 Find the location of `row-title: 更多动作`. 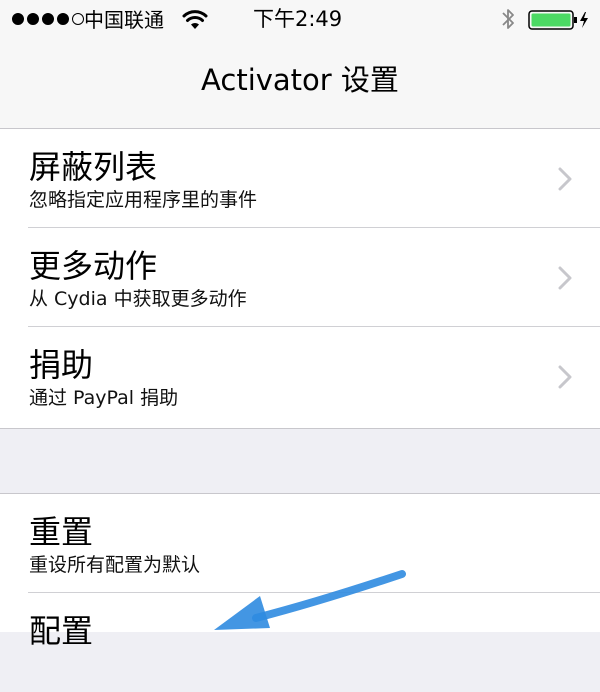

row-title: 更多动作 is located at coordinates (93, 266).